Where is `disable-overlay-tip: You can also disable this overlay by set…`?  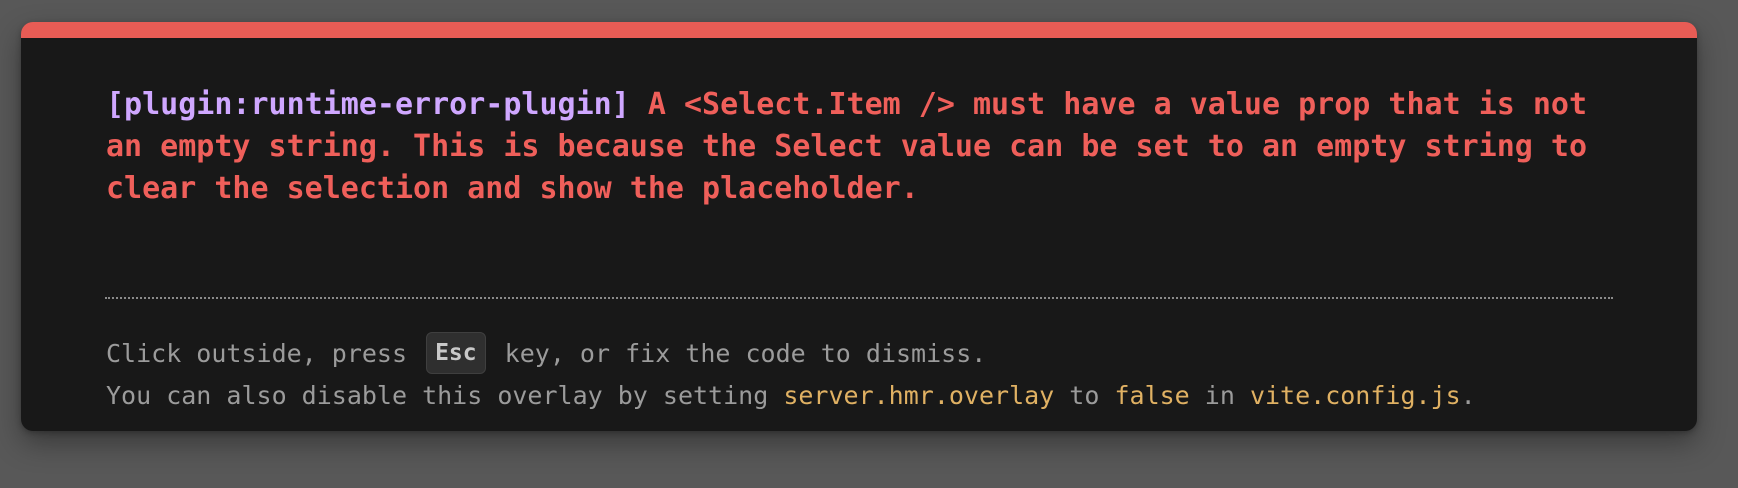
disable-overlay-tip: You can also disable this overlay by set… is located at coordinates (886, 396).